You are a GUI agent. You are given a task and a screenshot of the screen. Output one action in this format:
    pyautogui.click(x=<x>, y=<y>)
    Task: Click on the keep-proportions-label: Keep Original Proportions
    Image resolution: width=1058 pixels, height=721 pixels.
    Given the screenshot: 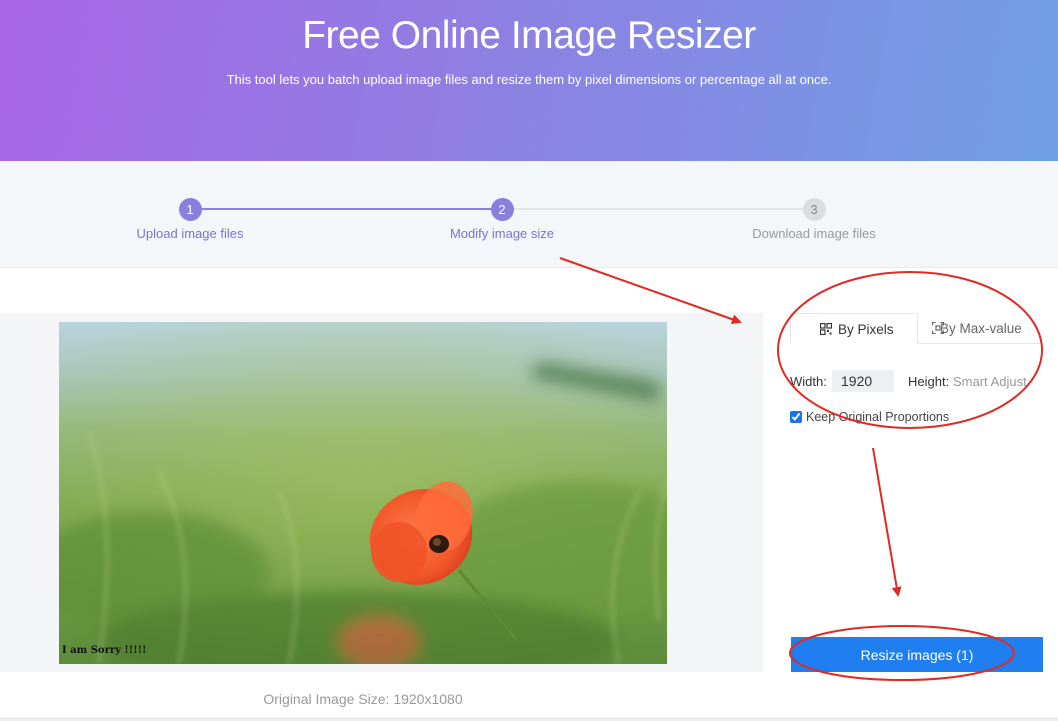 What is the action you would take?
    pyautogui.click(x=878, y=417)
    